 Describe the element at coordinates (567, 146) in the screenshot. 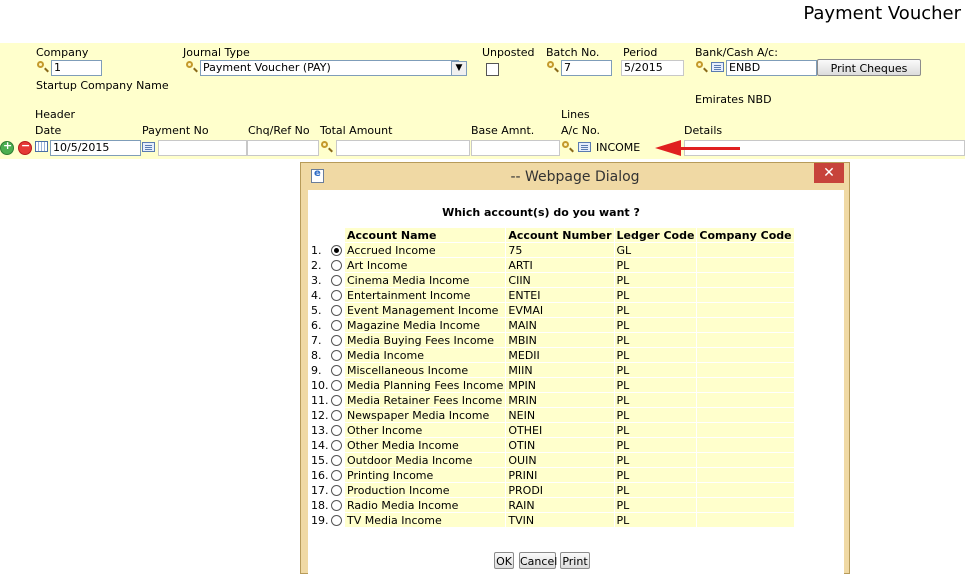

I see `acno-lookup-icon` at that location.